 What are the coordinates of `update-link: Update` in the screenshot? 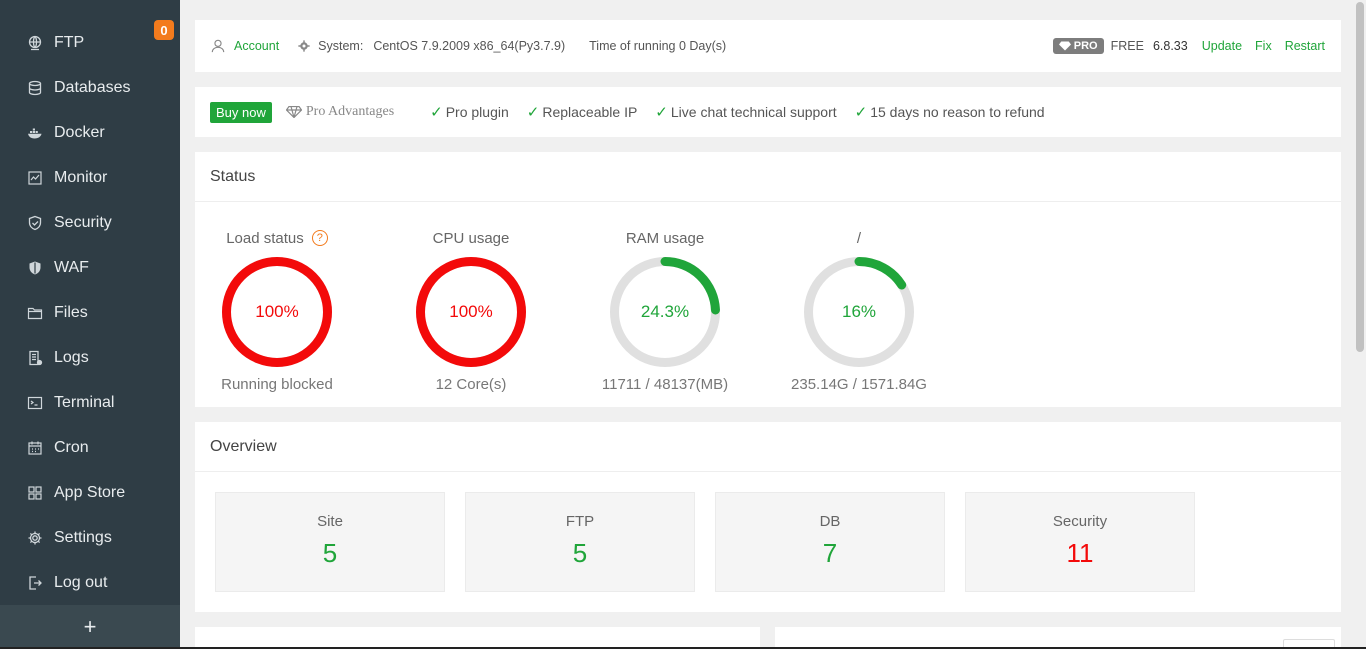 It's located at (1222, 46).